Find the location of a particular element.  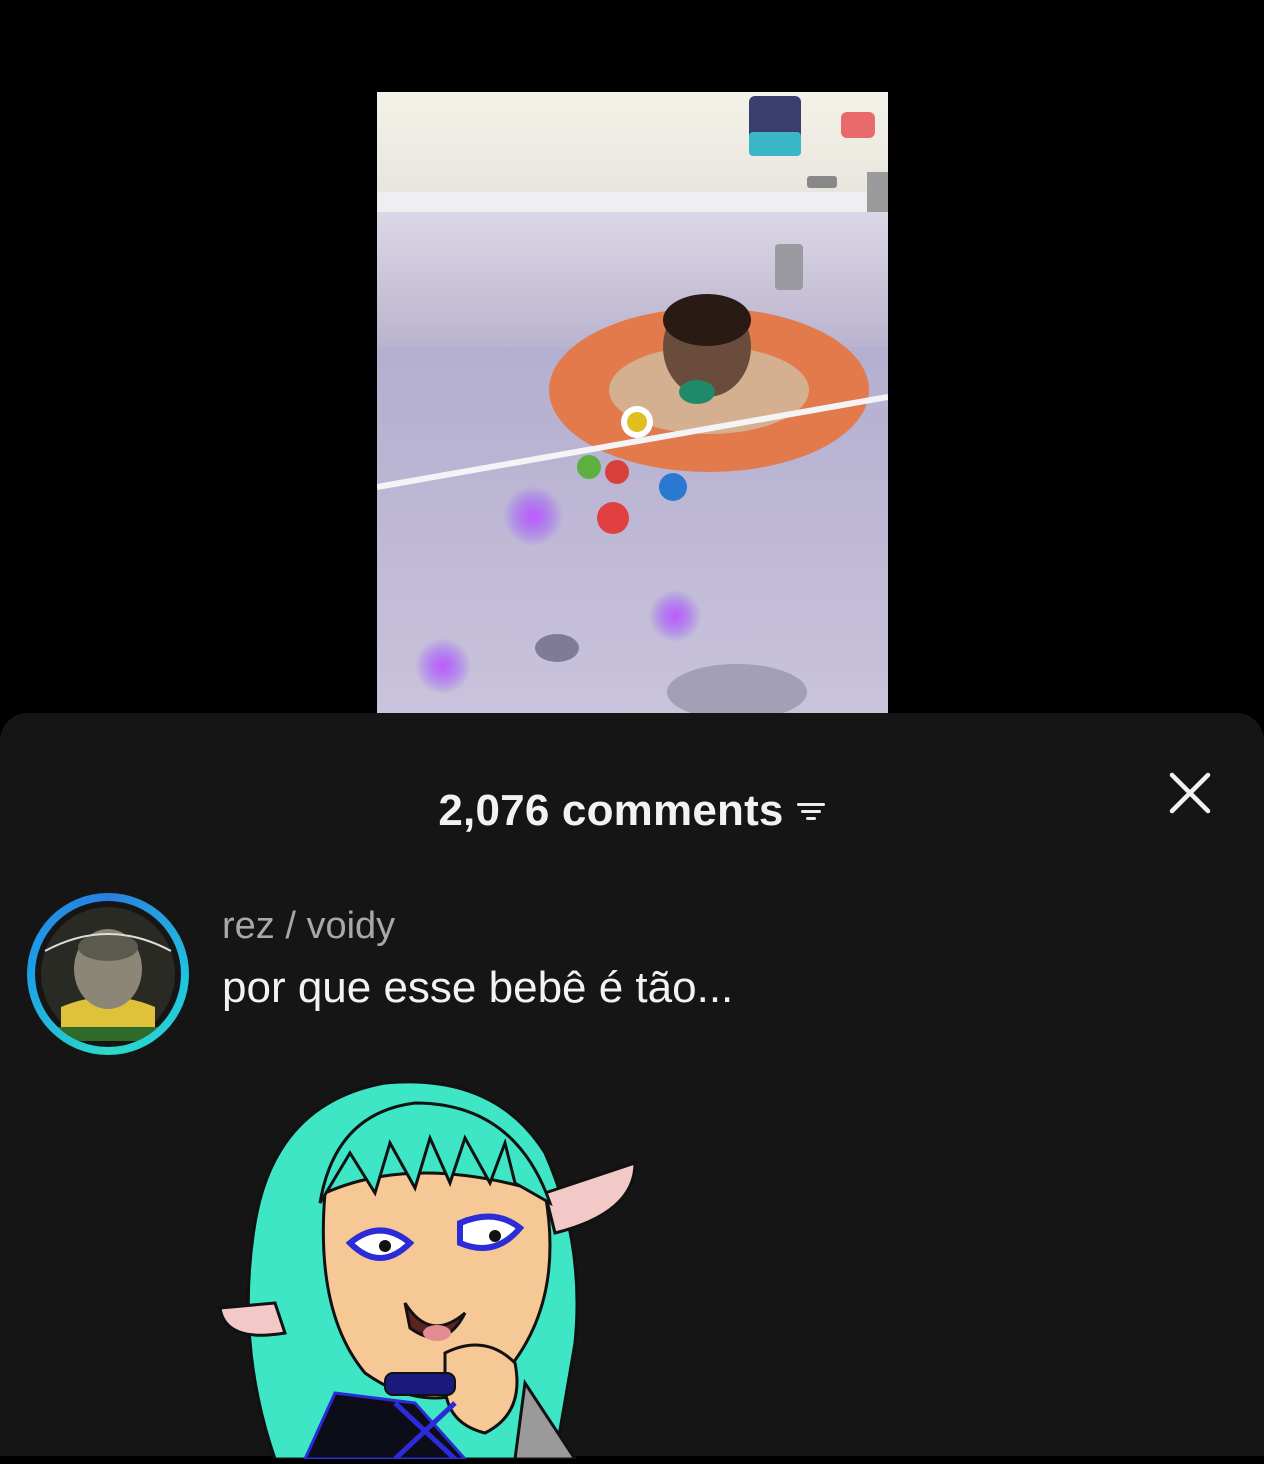

comments-count: 2,076 comments is located at coordinates (611, 810).